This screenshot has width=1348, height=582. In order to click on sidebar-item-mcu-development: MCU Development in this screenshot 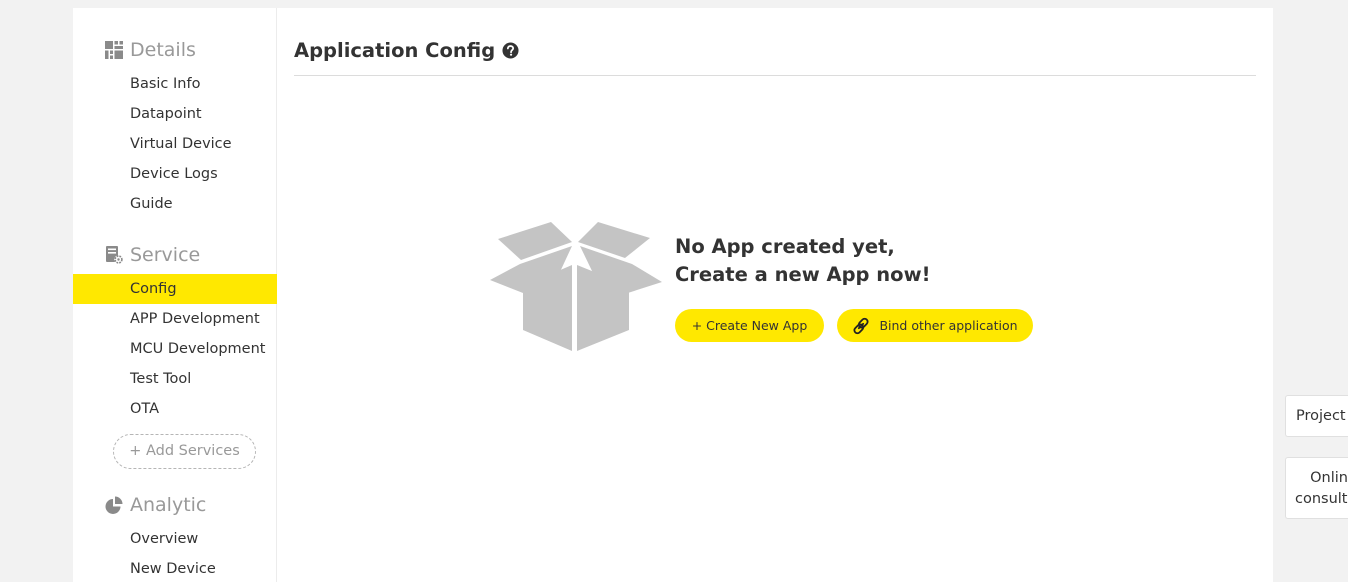, I will do `click(175, 349)`.